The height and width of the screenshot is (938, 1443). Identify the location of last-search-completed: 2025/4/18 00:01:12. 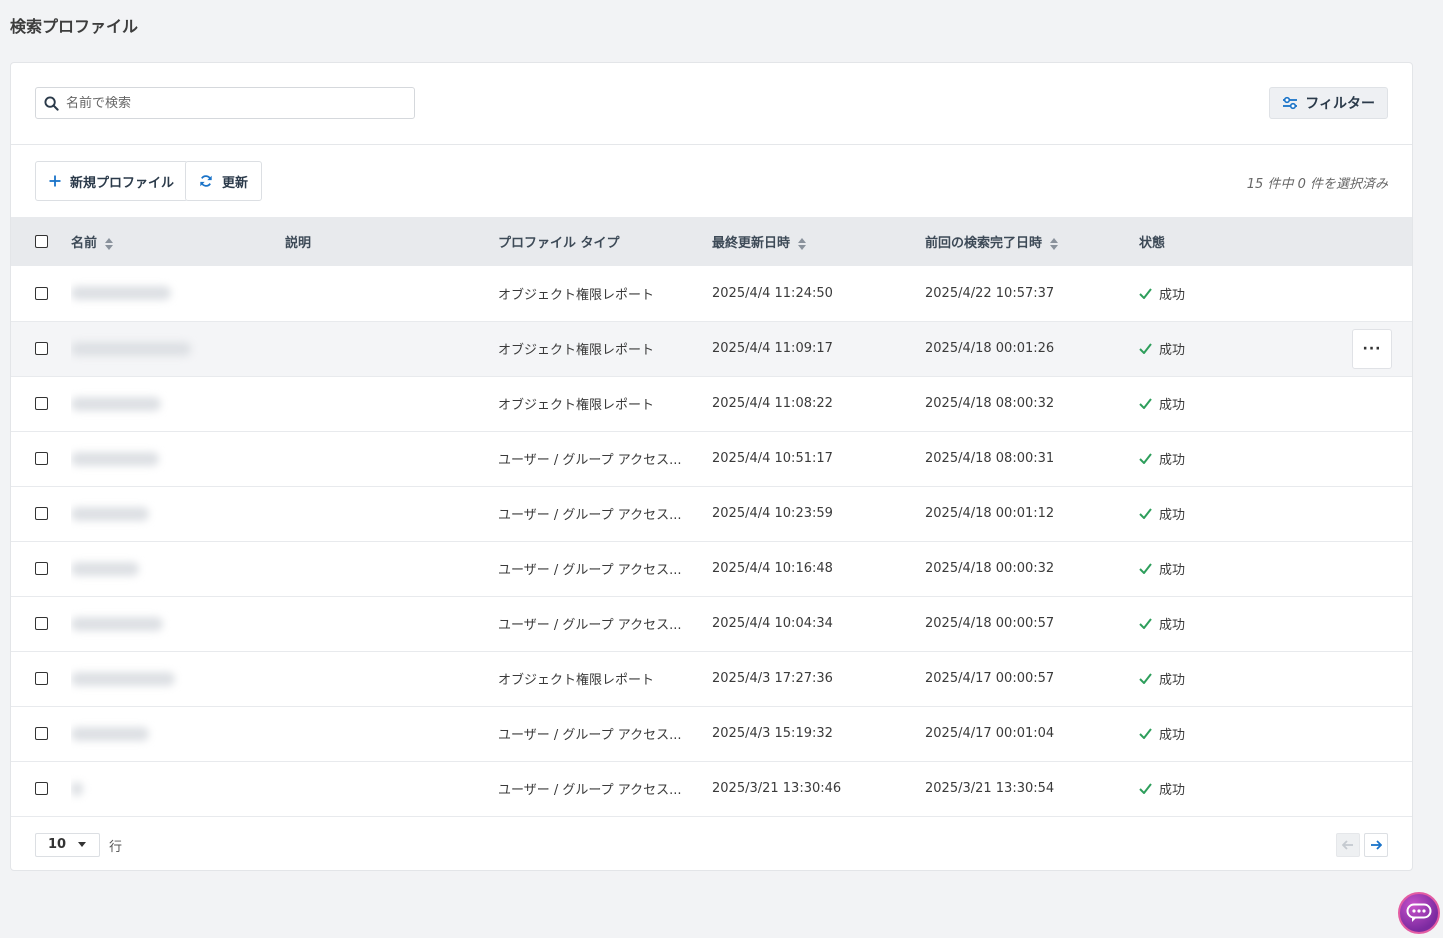
(990, 513).